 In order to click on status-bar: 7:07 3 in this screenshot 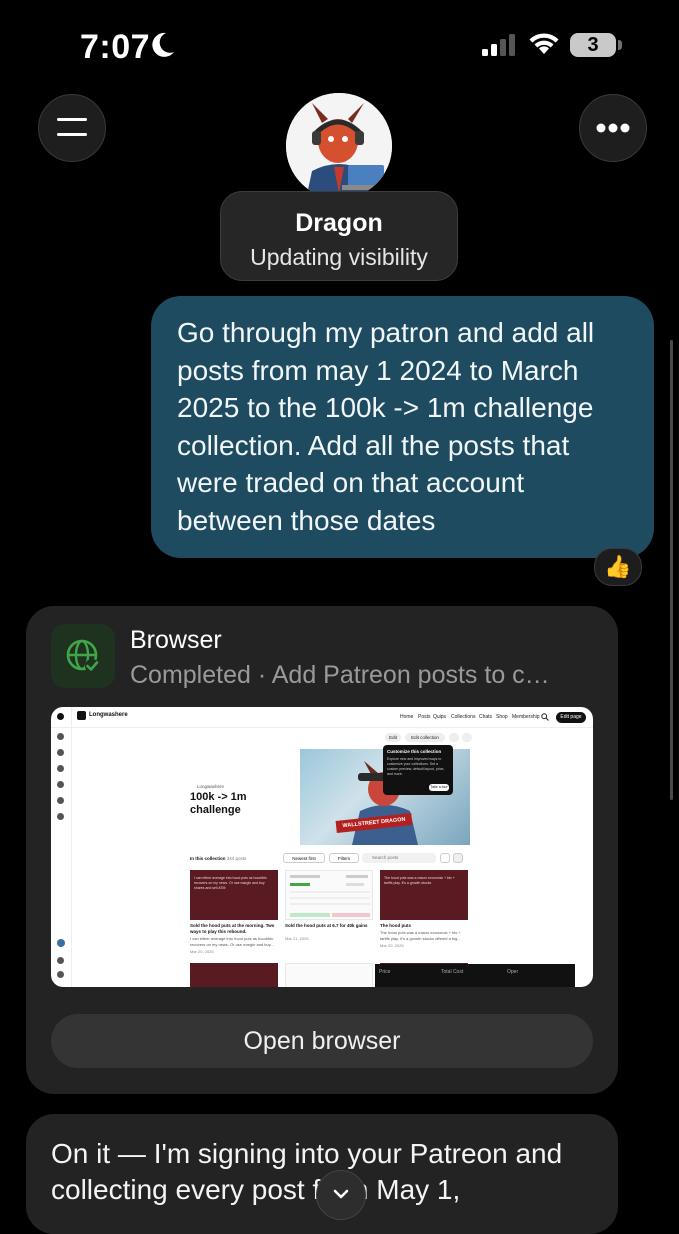, I will do `click(339, 45)`.